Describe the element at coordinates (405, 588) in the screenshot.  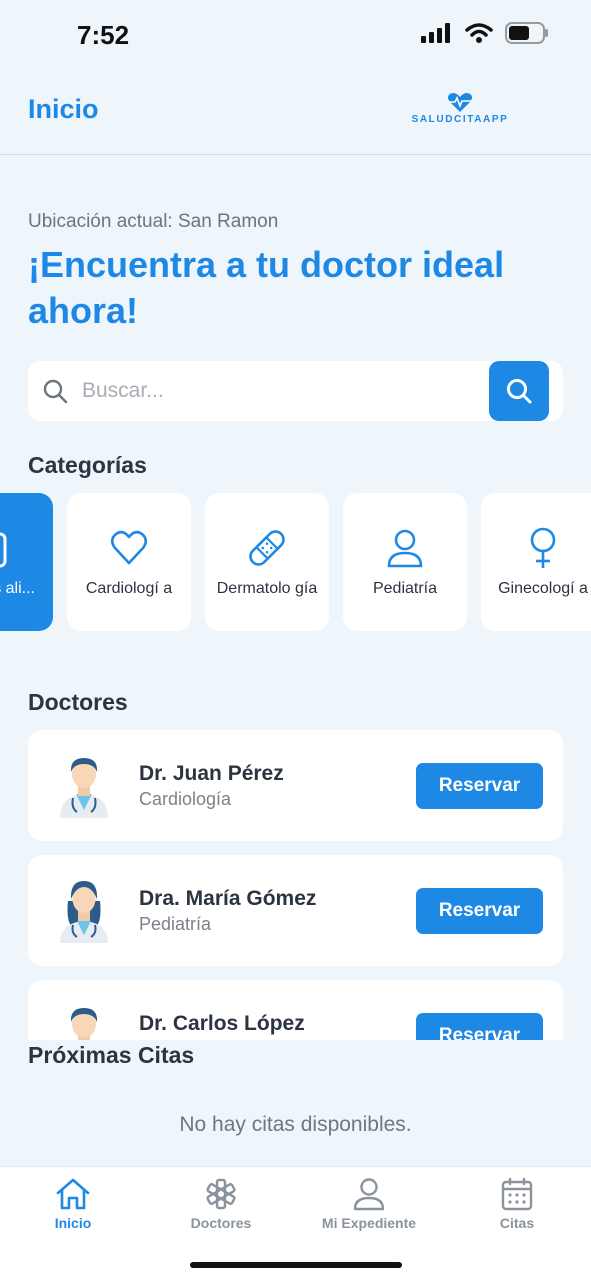
I see `category-label: Pediatría` at that location.